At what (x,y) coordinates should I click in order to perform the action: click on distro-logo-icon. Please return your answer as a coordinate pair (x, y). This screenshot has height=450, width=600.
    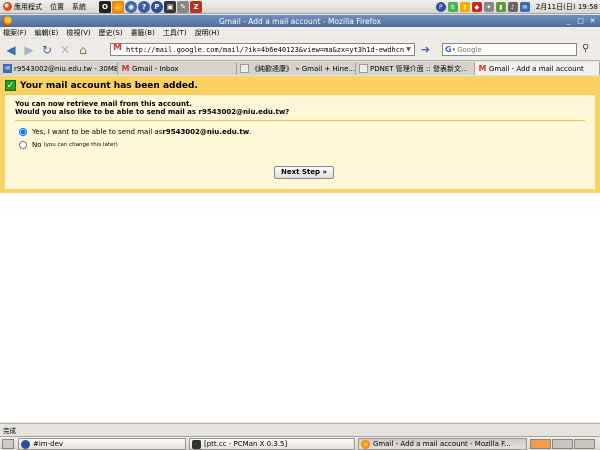
    Looking at the image, I should click on (7, 6).